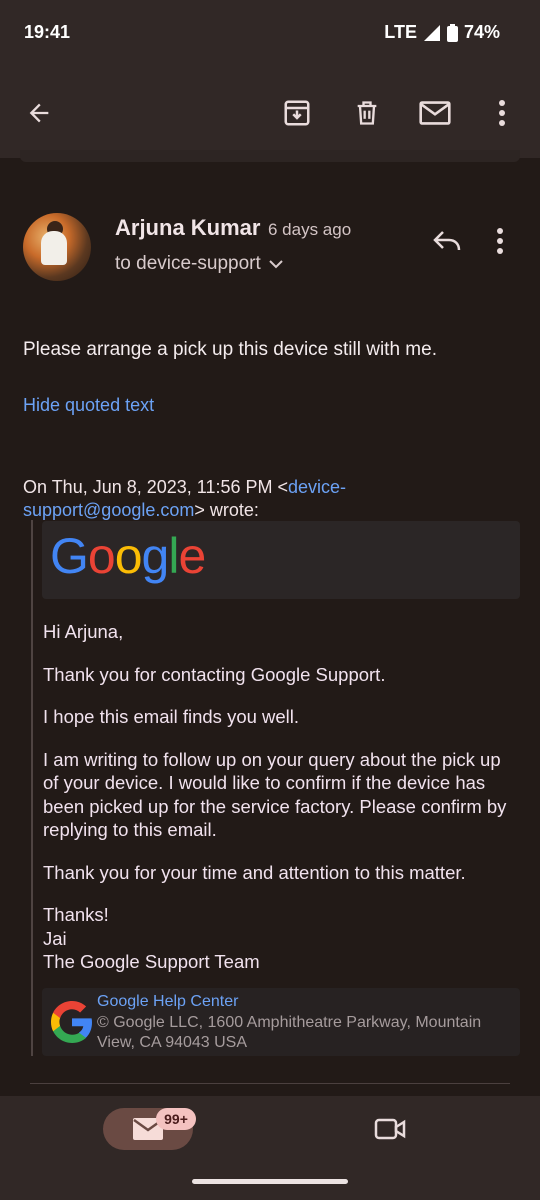 The width and height of the screenshot is (540, 1200). Describe the element at coordinates (508, 242) in the screenshot. I see `message-more-button` at that location.